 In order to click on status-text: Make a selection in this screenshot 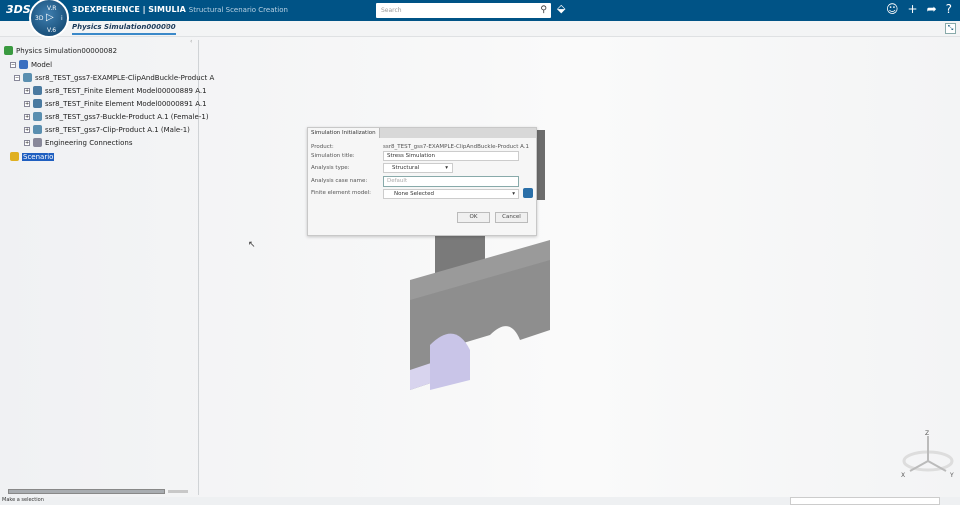, I will do `click(23, 500)`.